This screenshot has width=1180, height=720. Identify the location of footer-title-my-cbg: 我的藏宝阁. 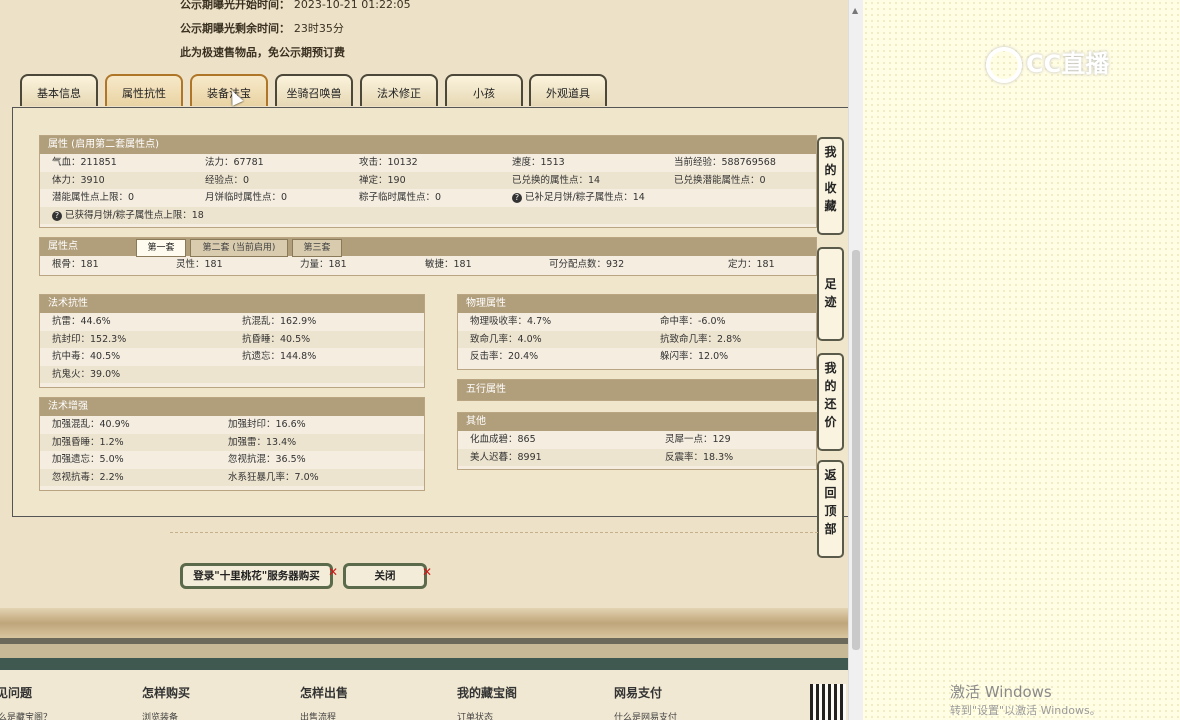
(487, 693).